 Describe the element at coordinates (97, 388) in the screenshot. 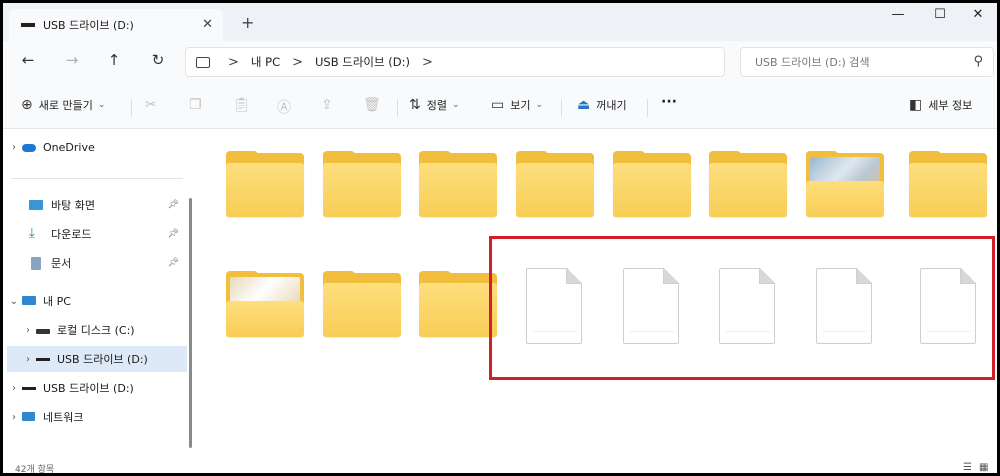

I see `sidebar-item-usb-drive: › USB 드라이브 (D:)` at that location.